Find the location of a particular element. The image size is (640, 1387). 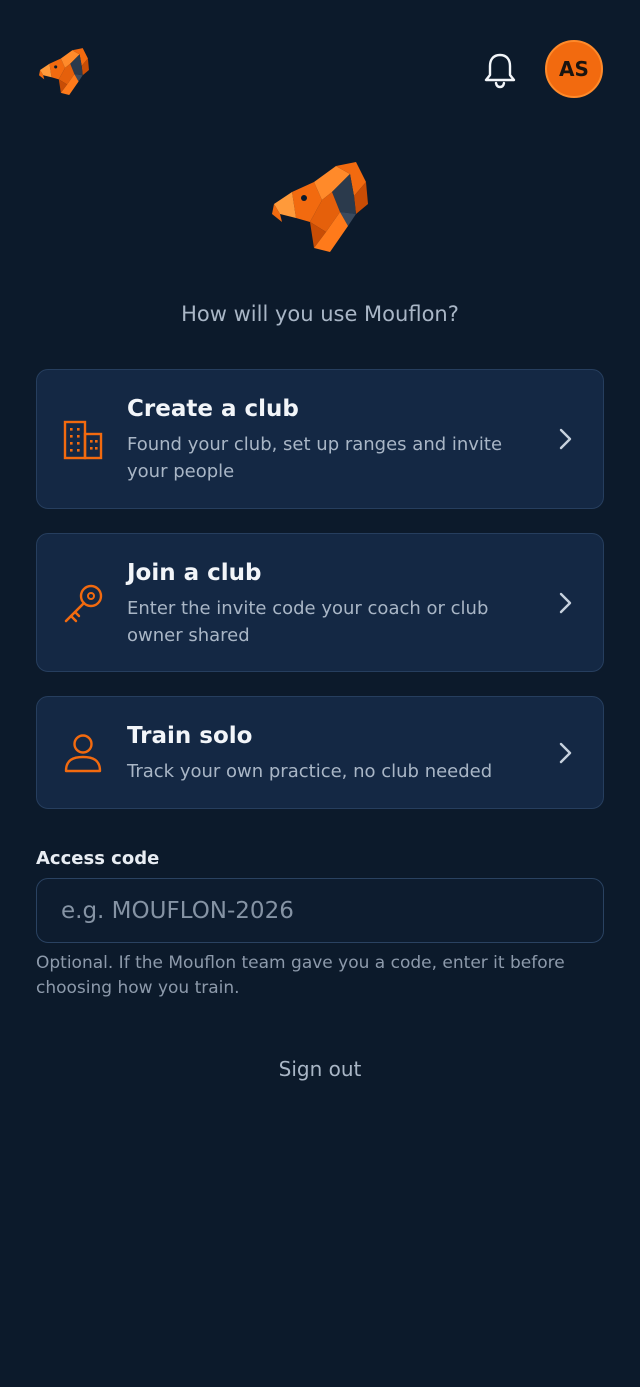

card-title: Train solo is located at coordinates (190, 736).